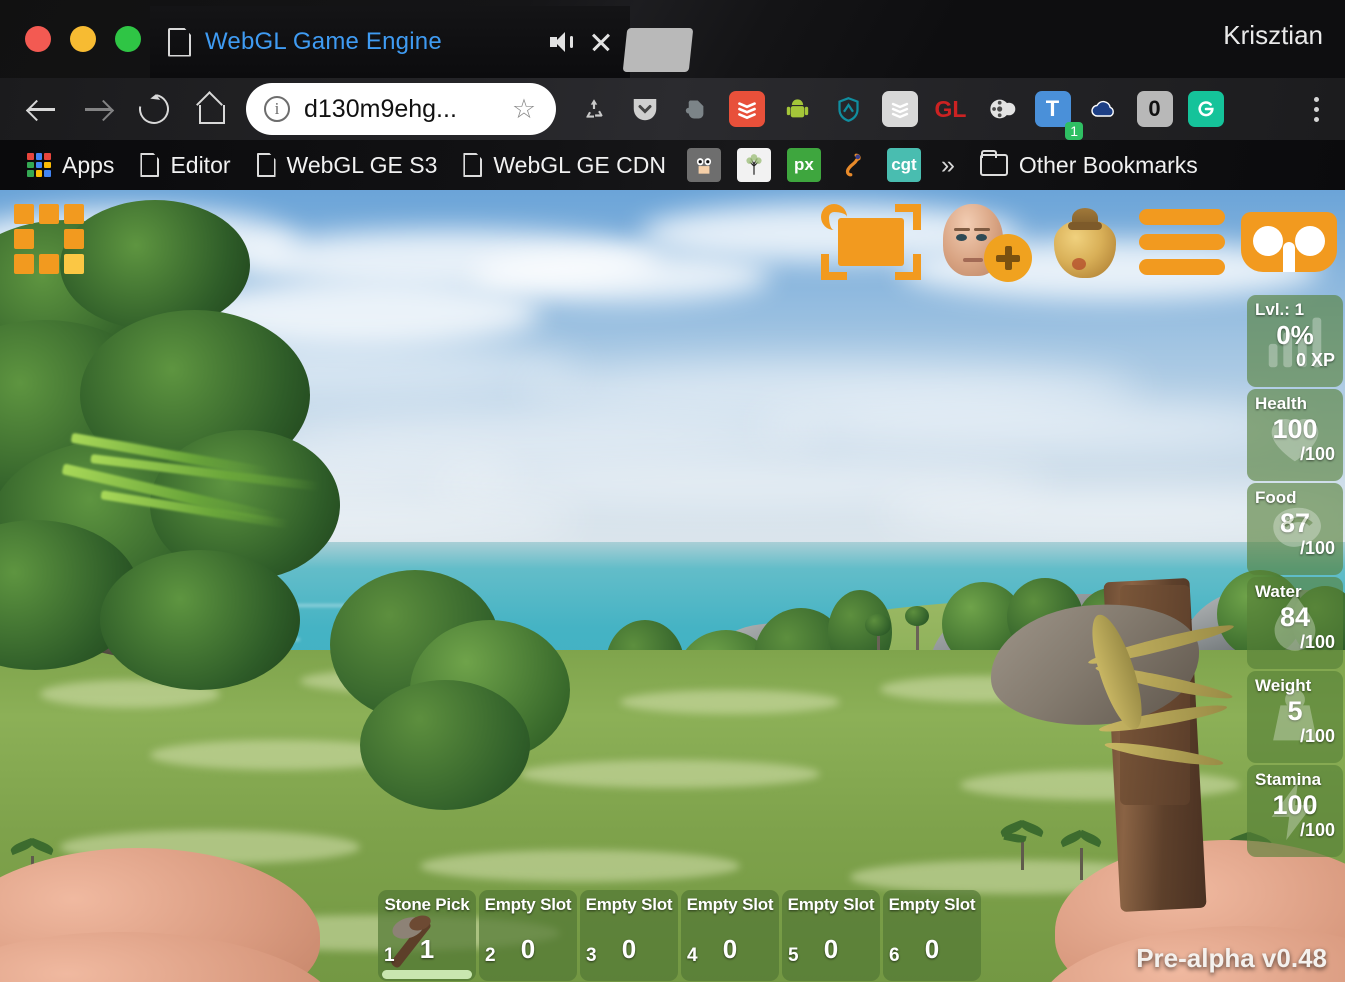 Image resolution: width=1345 pixels, height=982 pixels. I want to click on address-bar: d130m9ehg... ☆, so click(401, 109).